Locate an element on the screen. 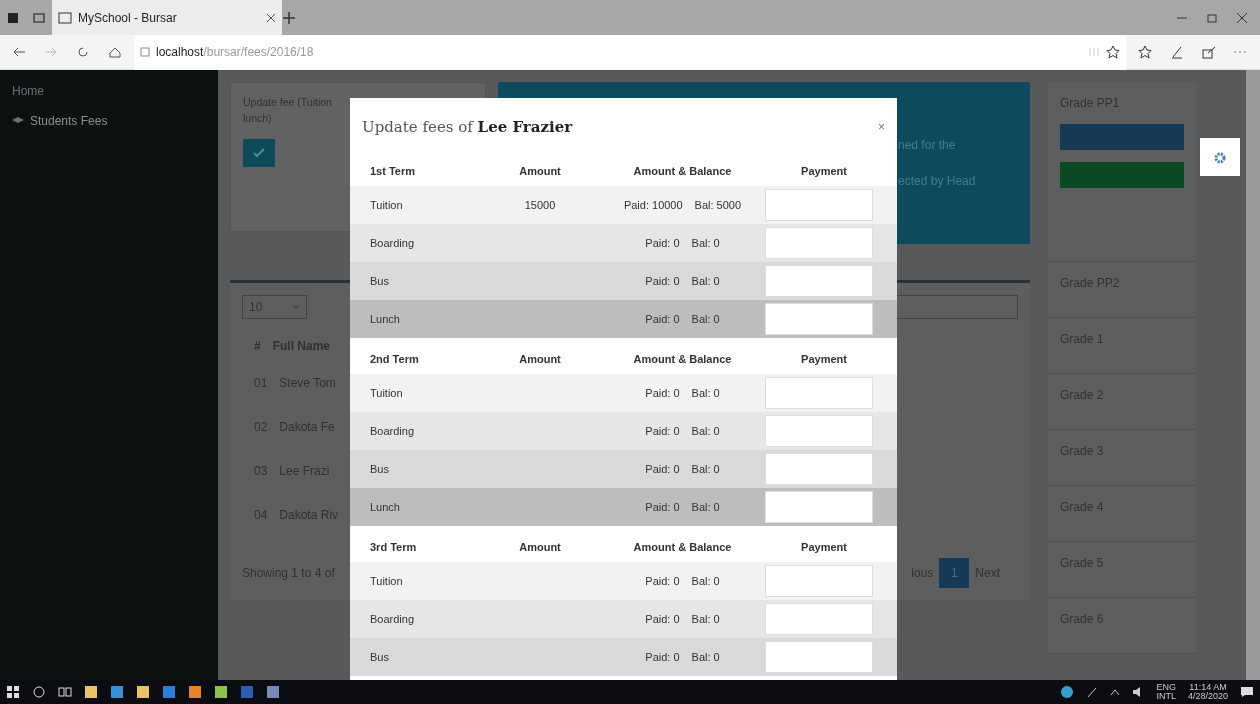 Image resolution: width=1260 pixels, height=704 pixels. home-icon is located at coordinates (115, 52).